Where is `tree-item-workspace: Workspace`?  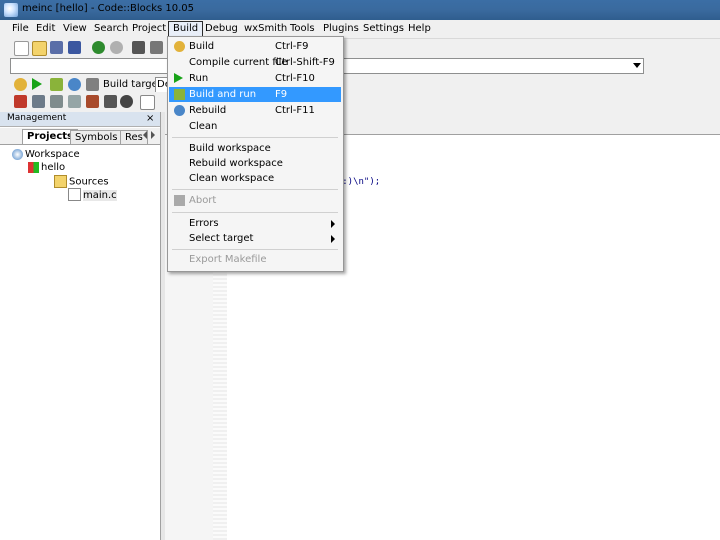
tree-item-workspace: Workspace is located at coordinates (46, 154).